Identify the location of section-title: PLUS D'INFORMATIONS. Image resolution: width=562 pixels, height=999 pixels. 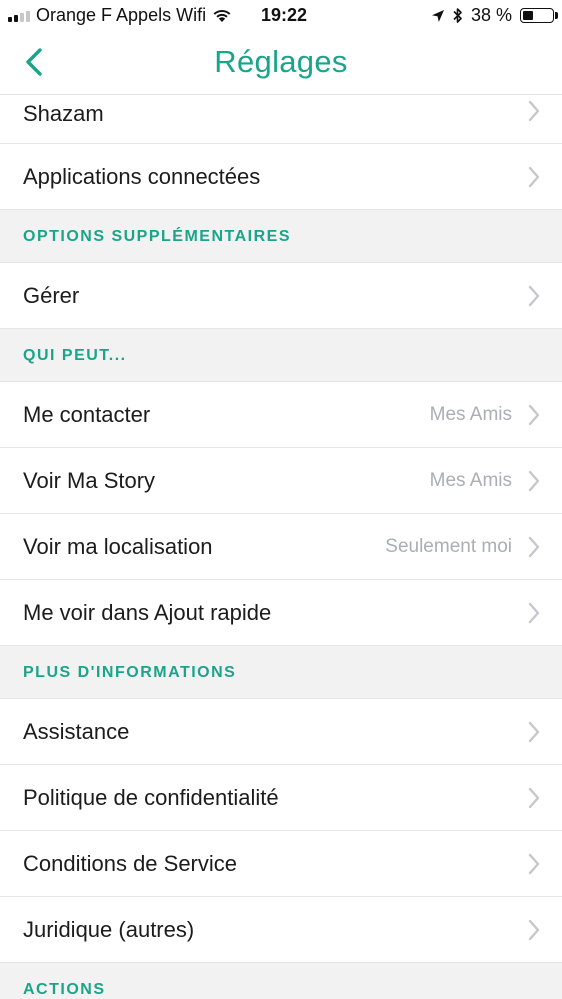
(130, 672).